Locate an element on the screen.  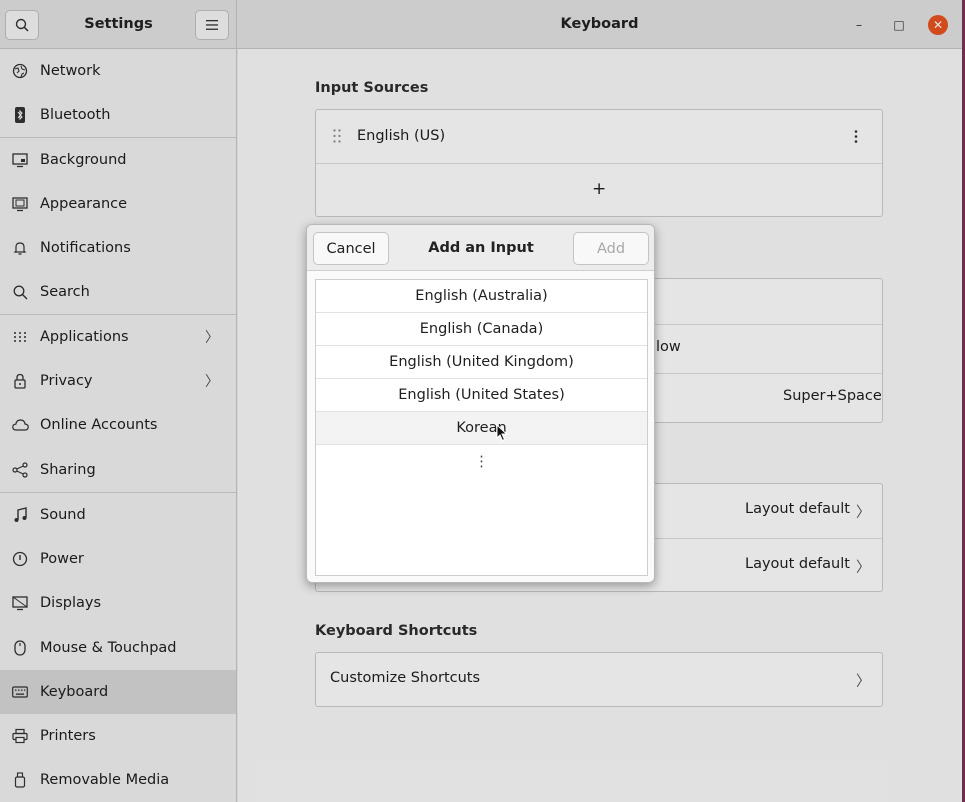
mouse-pointer-icon is located at coordinates (502, 433).